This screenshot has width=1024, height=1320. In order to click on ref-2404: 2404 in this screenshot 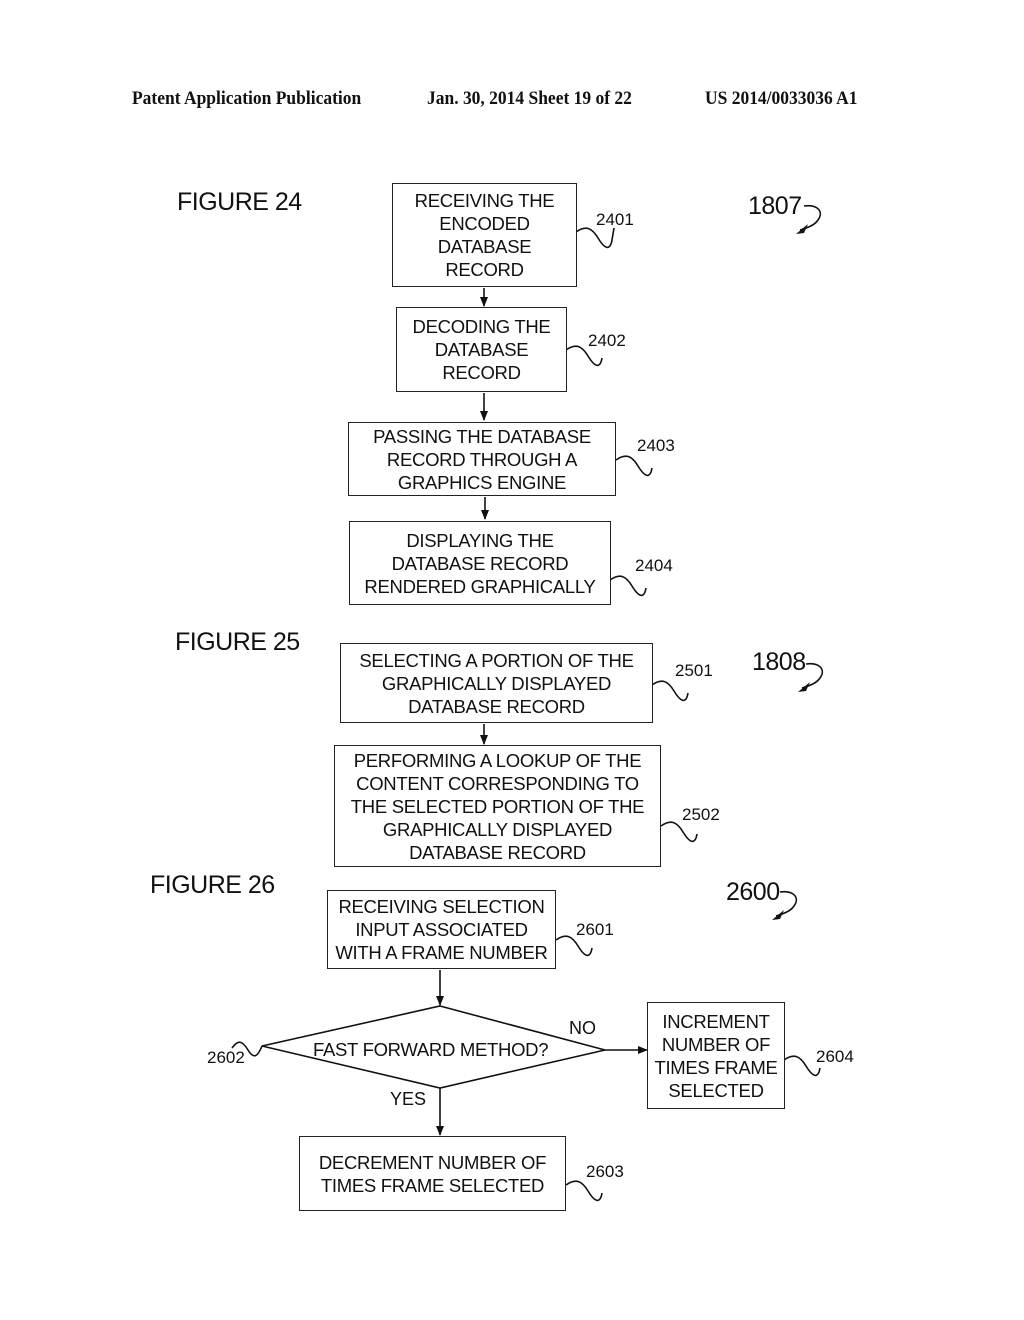, I will do `click(654, 565)`.